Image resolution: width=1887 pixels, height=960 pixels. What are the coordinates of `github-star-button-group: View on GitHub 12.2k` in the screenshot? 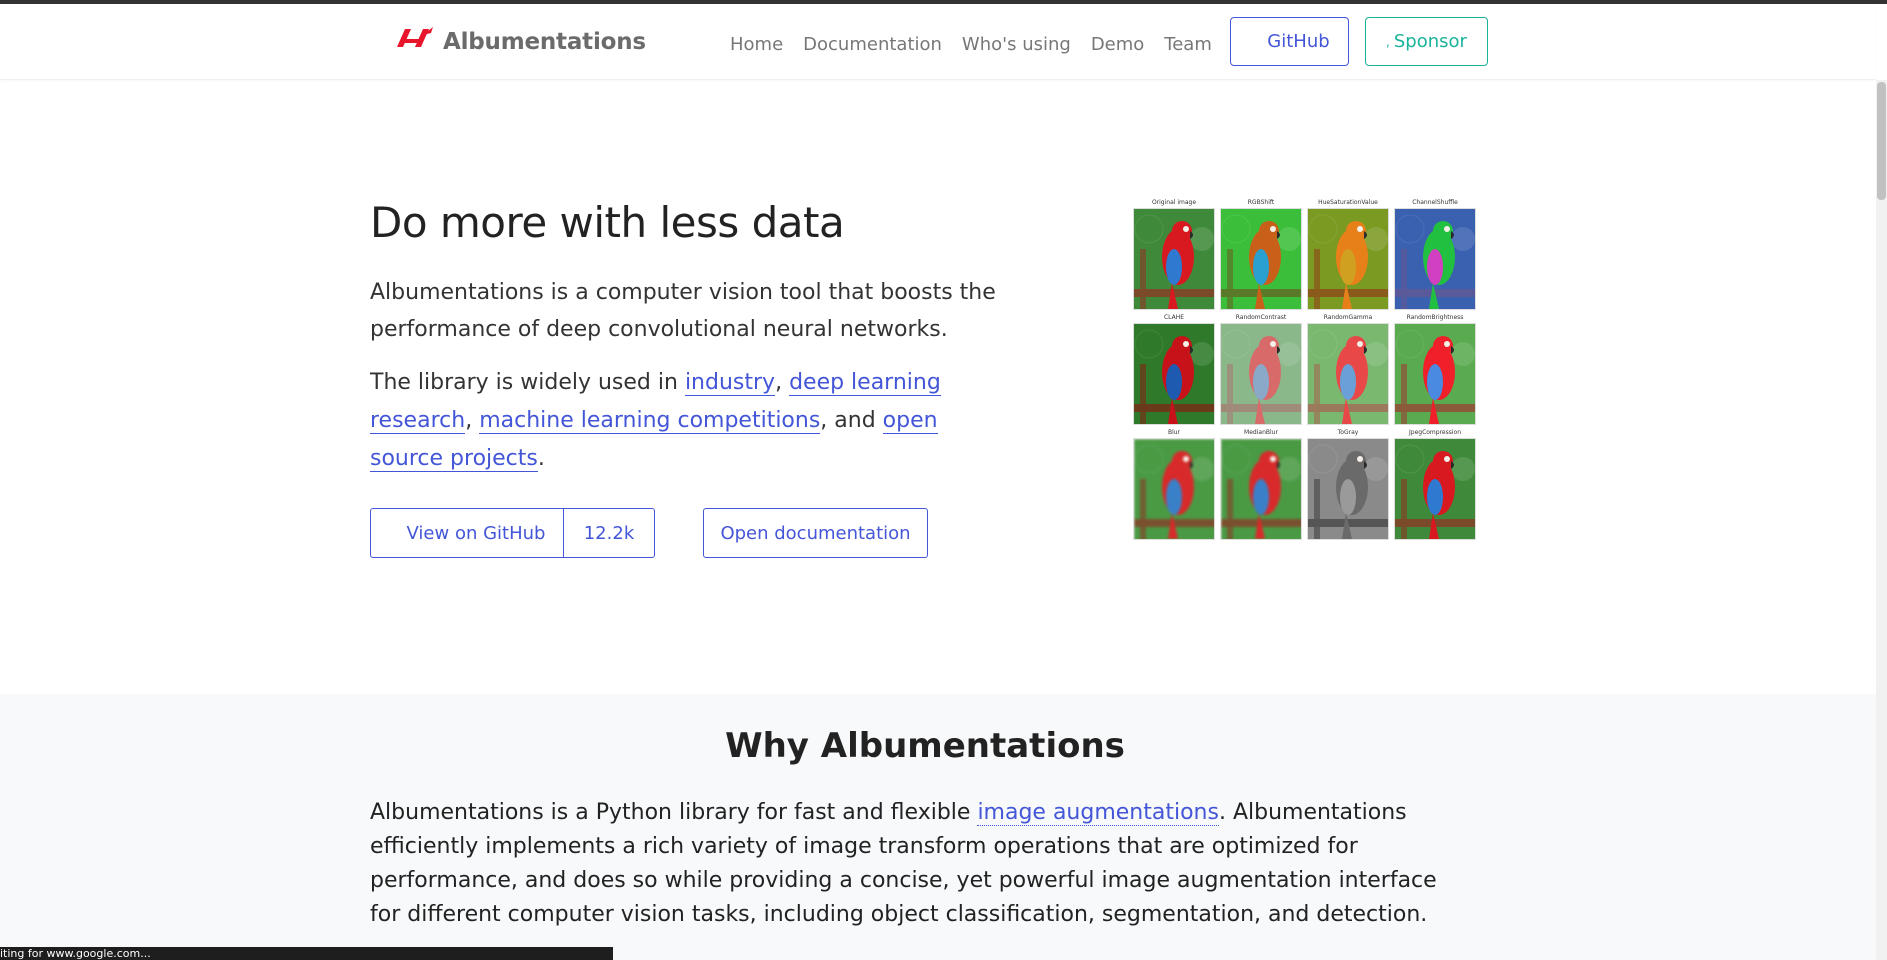 It's located at (512, 533).